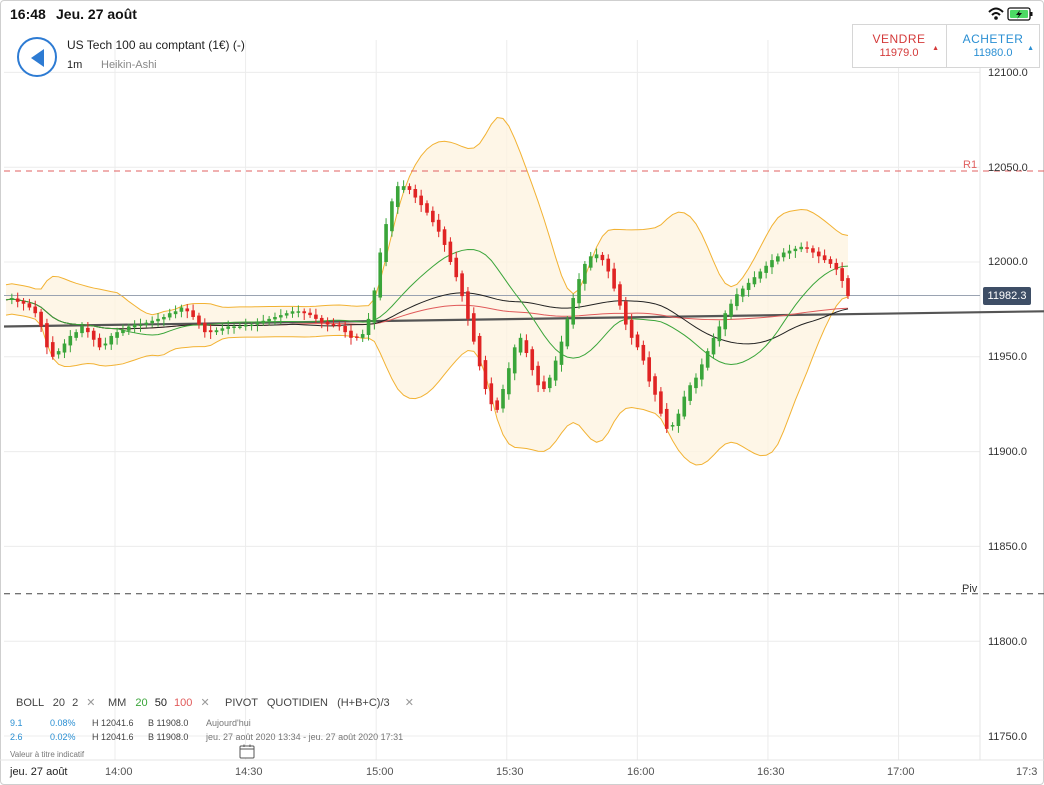  Describe the element at coordinates (129, 65) in the screenshot. I see `chart-type-selector: Heikin-Ashi` at that location.